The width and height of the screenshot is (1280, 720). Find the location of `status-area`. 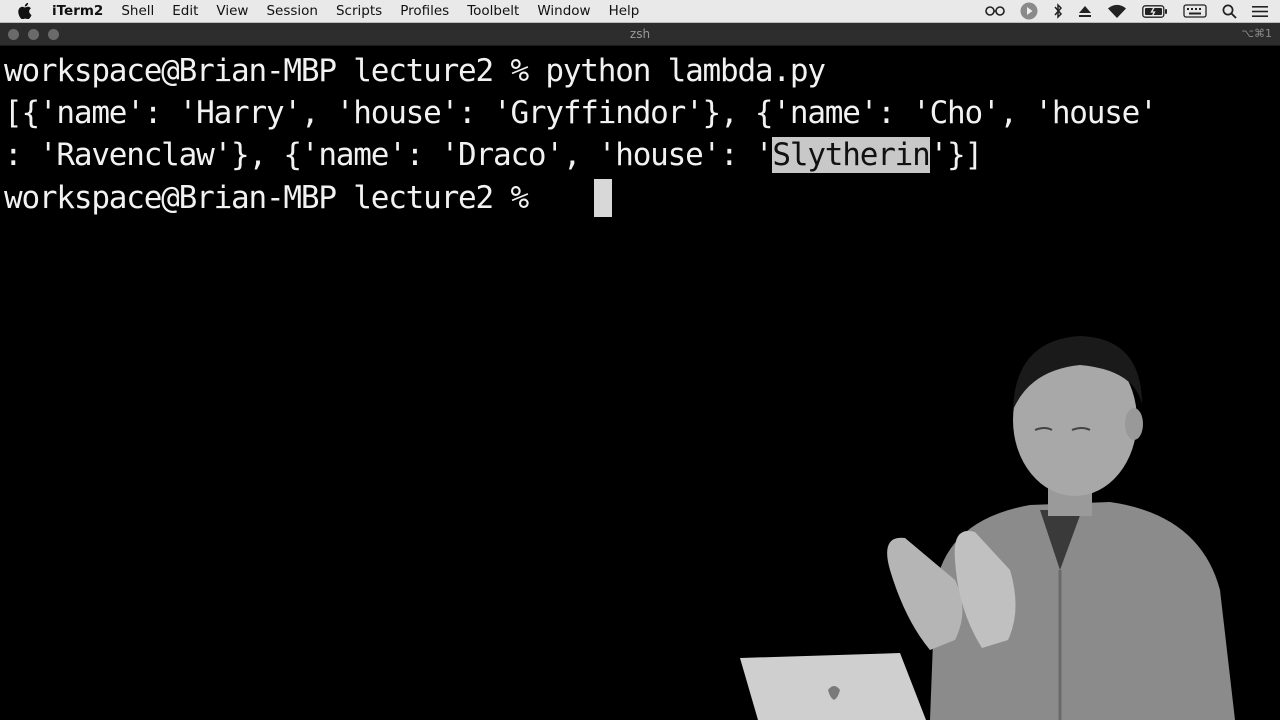

status-area is located at coordinates (1126, 11).